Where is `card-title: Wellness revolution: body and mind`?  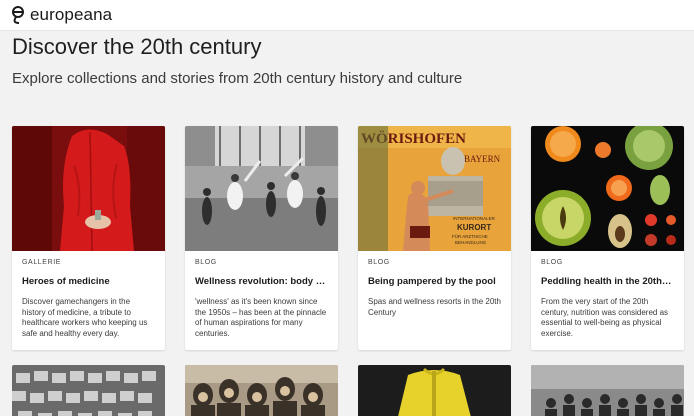
card-title: Wellness revolution: body and mind is located at coordinates (261, 281).